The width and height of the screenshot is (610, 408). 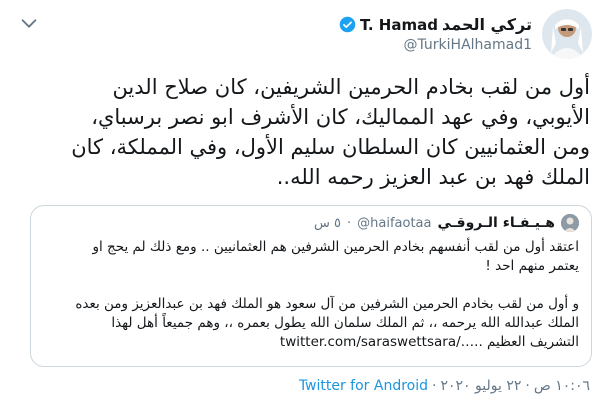 What do you see at coordinates (363, 386) in the screenshot?
I see `tweet-source-link: Twitter for Android` at bounding box center [363, 386].